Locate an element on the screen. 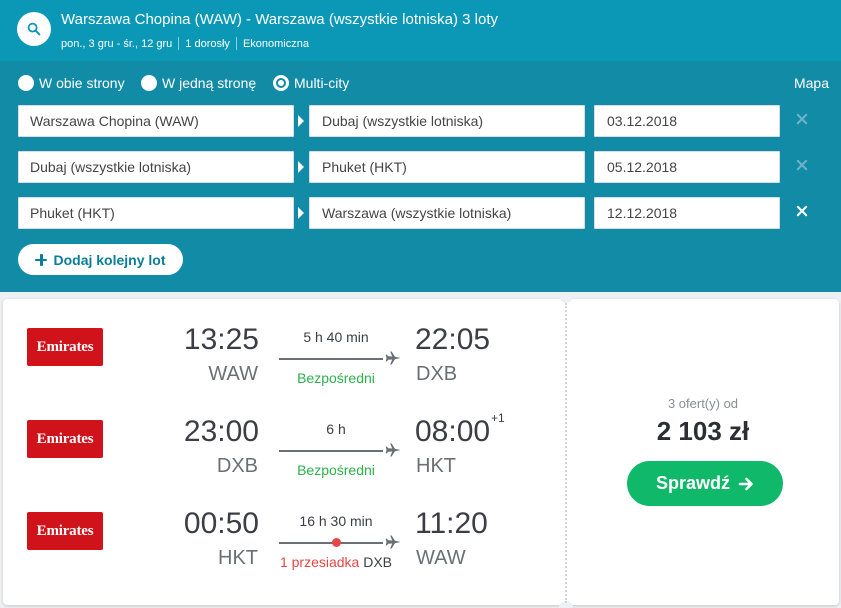 The height and width of the screenshot is (608, 841). date-field: 03.12.2018 is located at coordinates (687, 121).